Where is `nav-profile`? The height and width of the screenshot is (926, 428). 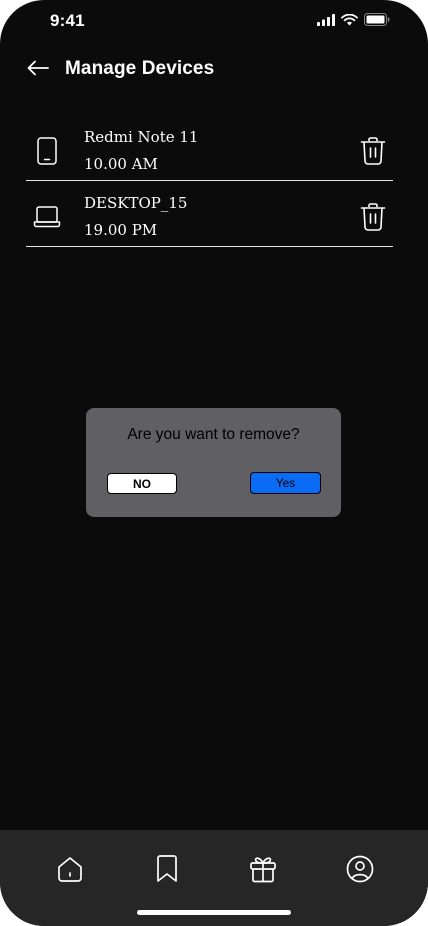
nav-profile is located at coordinates (360, 869).